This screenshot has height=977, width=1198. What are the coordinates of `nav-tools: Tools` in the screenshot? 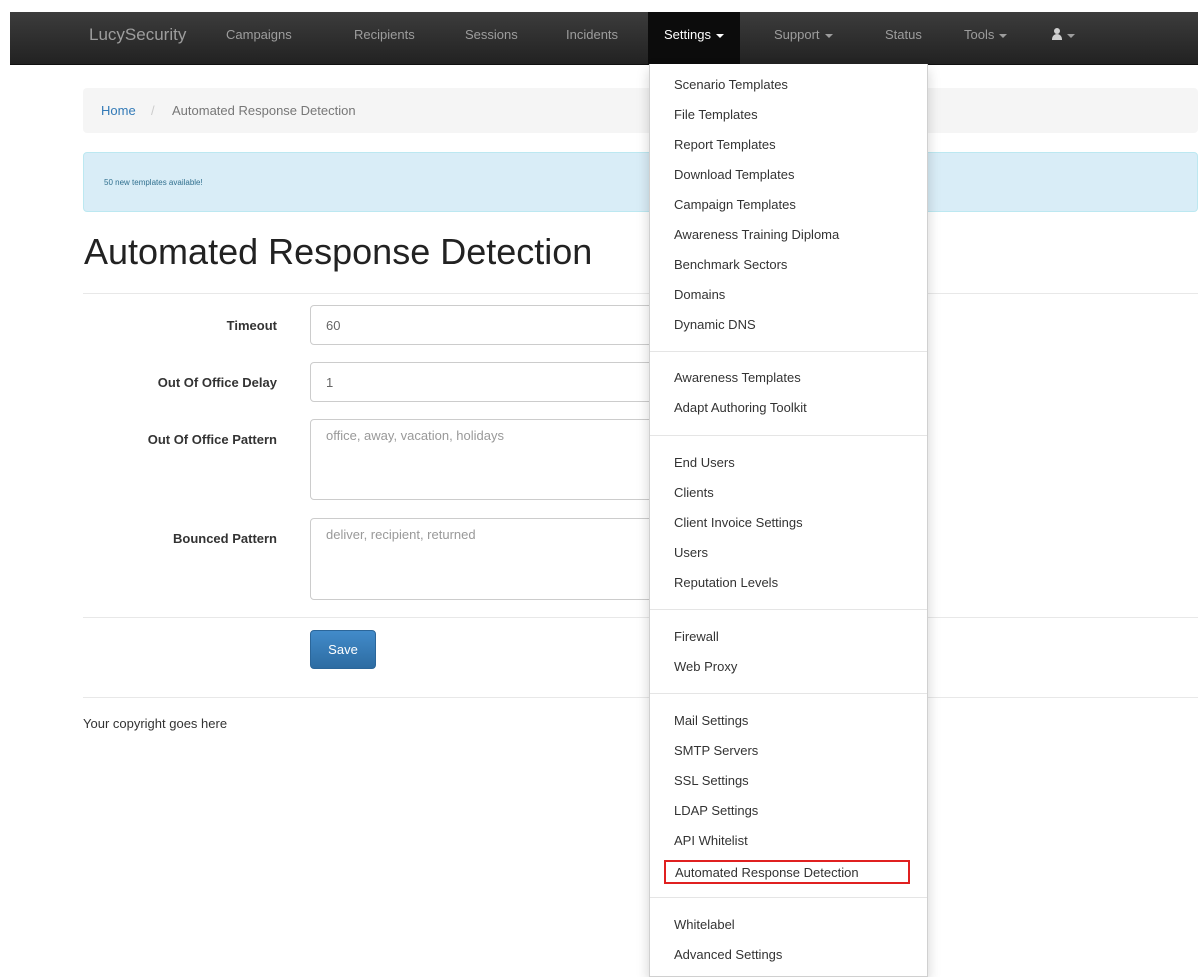 It's located at (986, 38).